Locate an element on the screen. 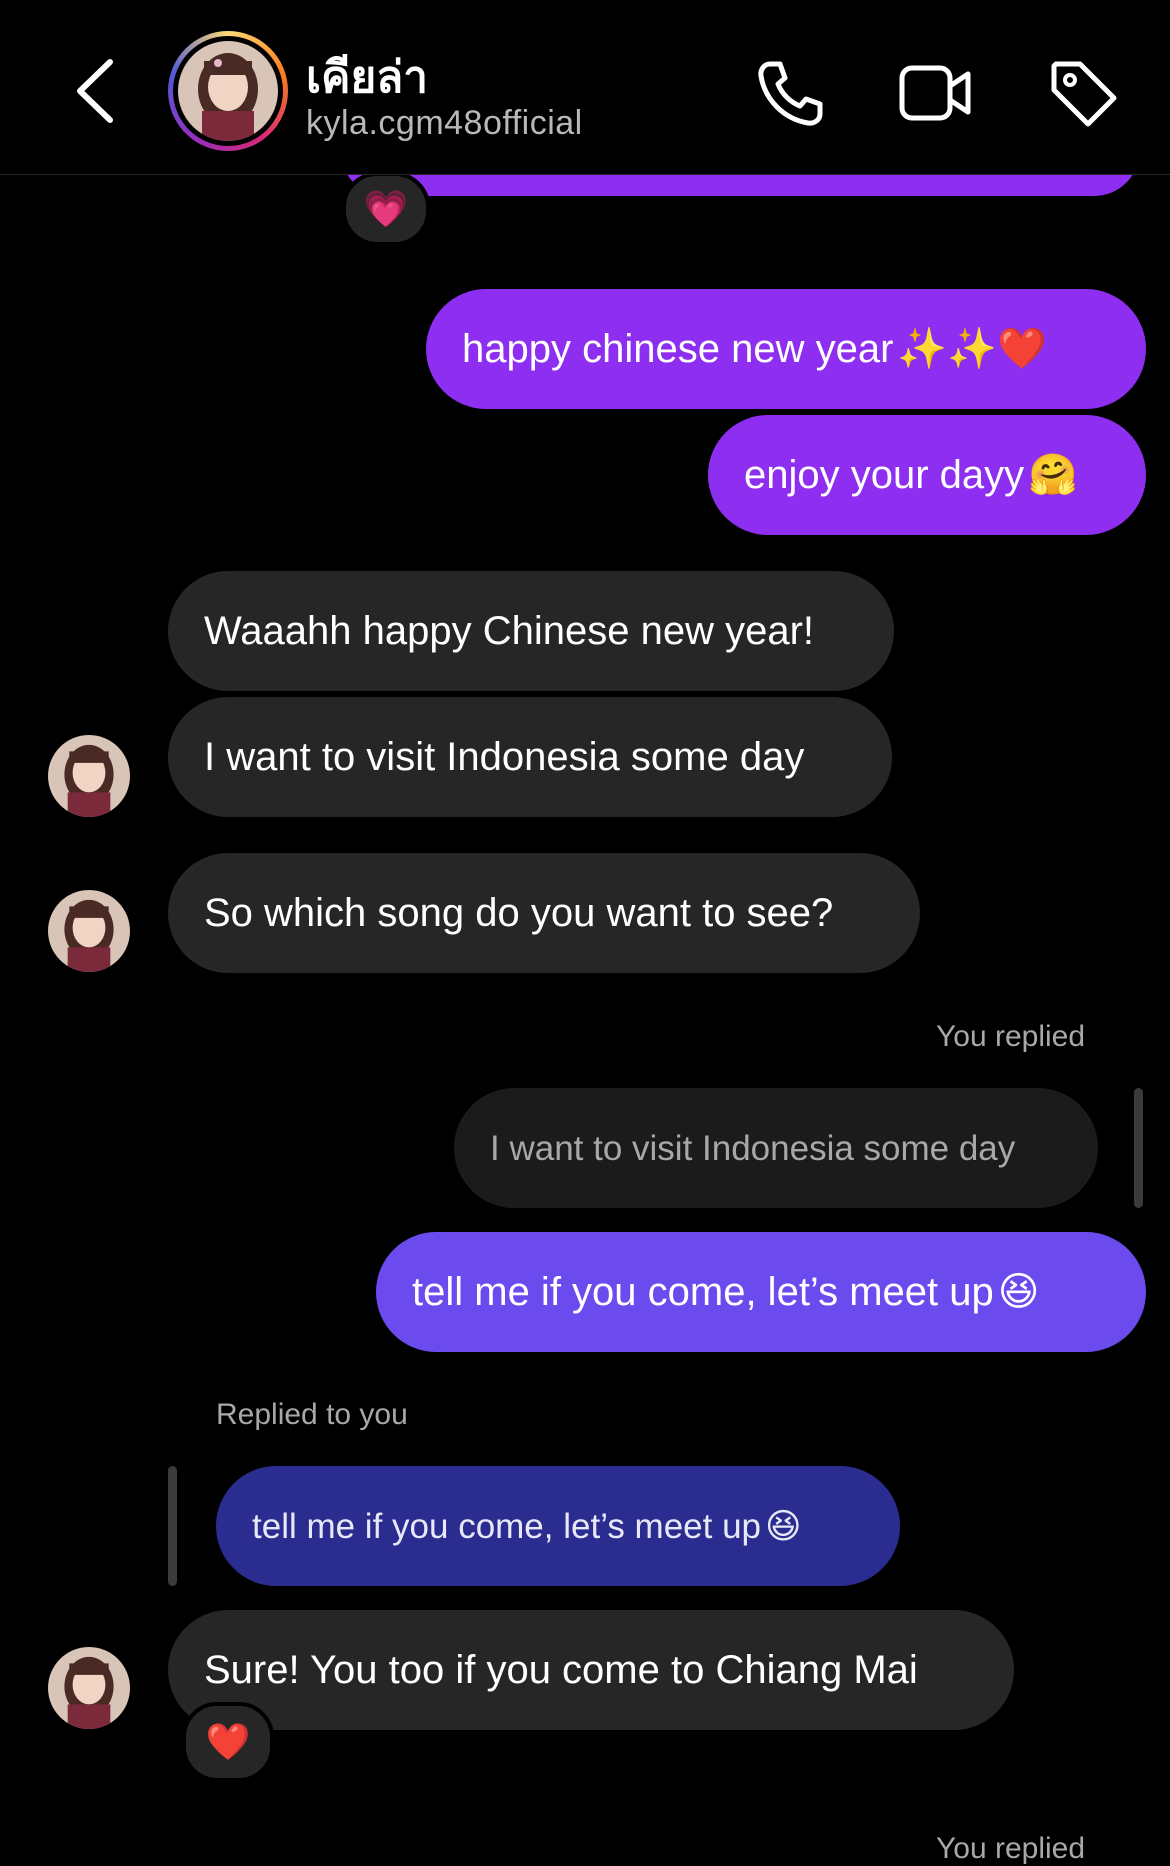 The image size is (1170, 1866). reply-label: Replied to you is located at coordinates (312, 1414).